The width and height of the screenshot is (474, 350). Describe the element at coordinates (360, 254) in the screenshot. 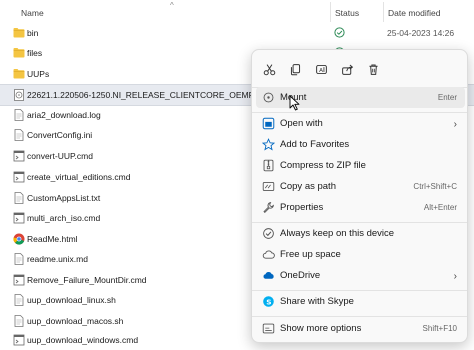

I see `menu-item-free-up-space: Free up space` at that location.